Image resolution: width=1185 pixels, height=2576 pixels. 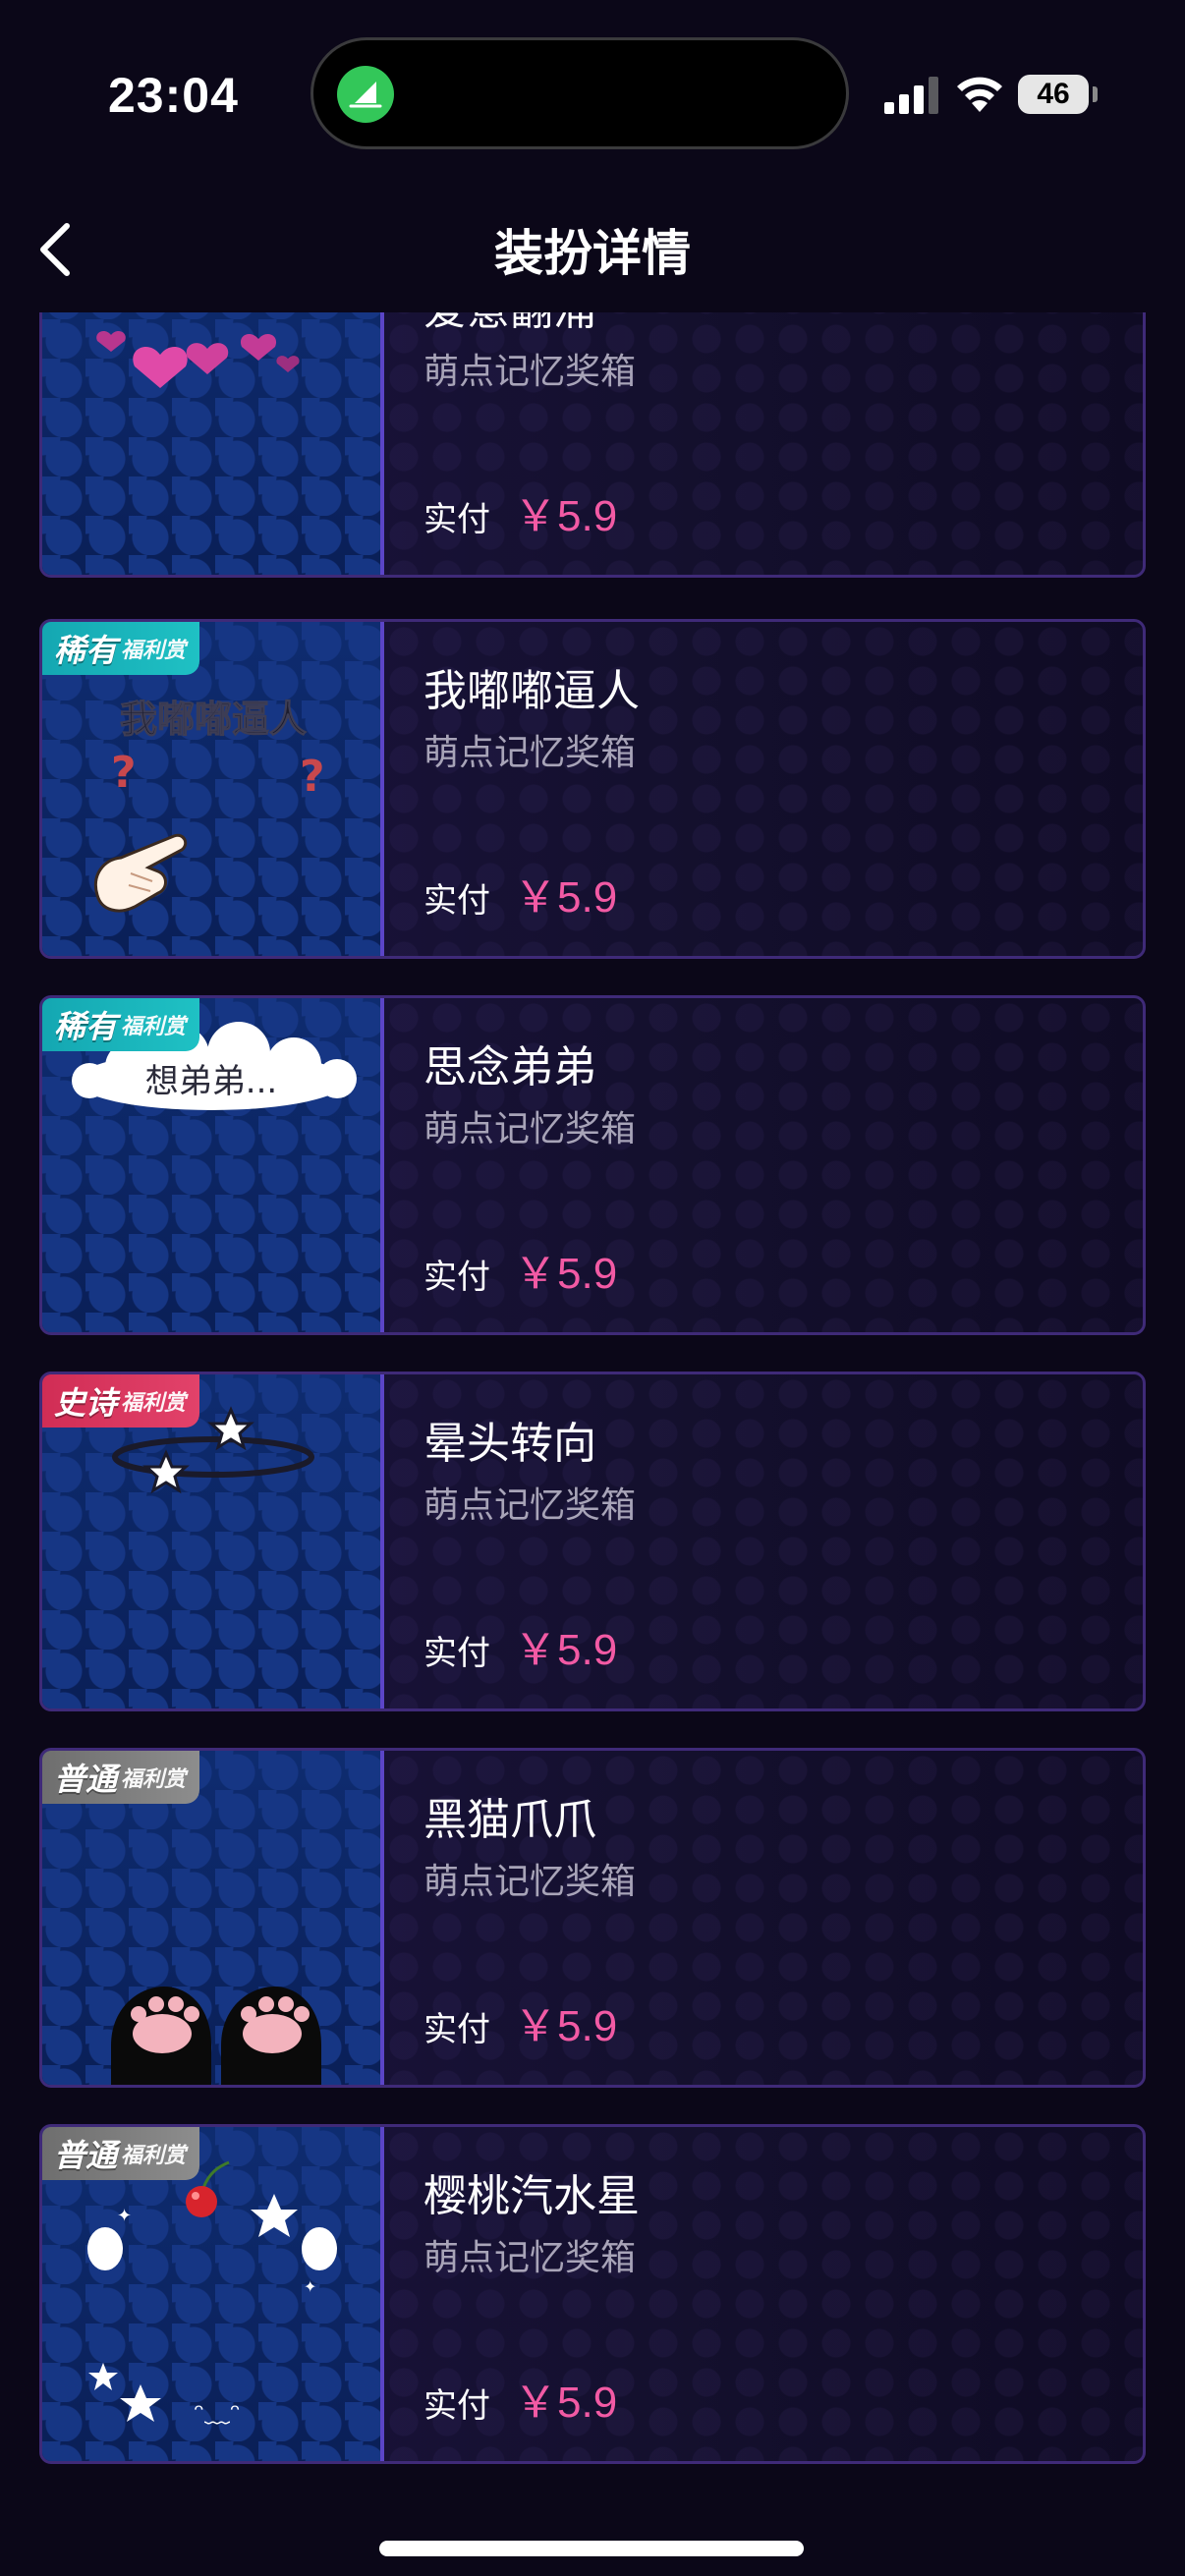 What do you see at coordinates (213, 1918) in the screenshot?
I see `item-thumbnail: 普通 福利赏` at bounding box center [213, 1918].